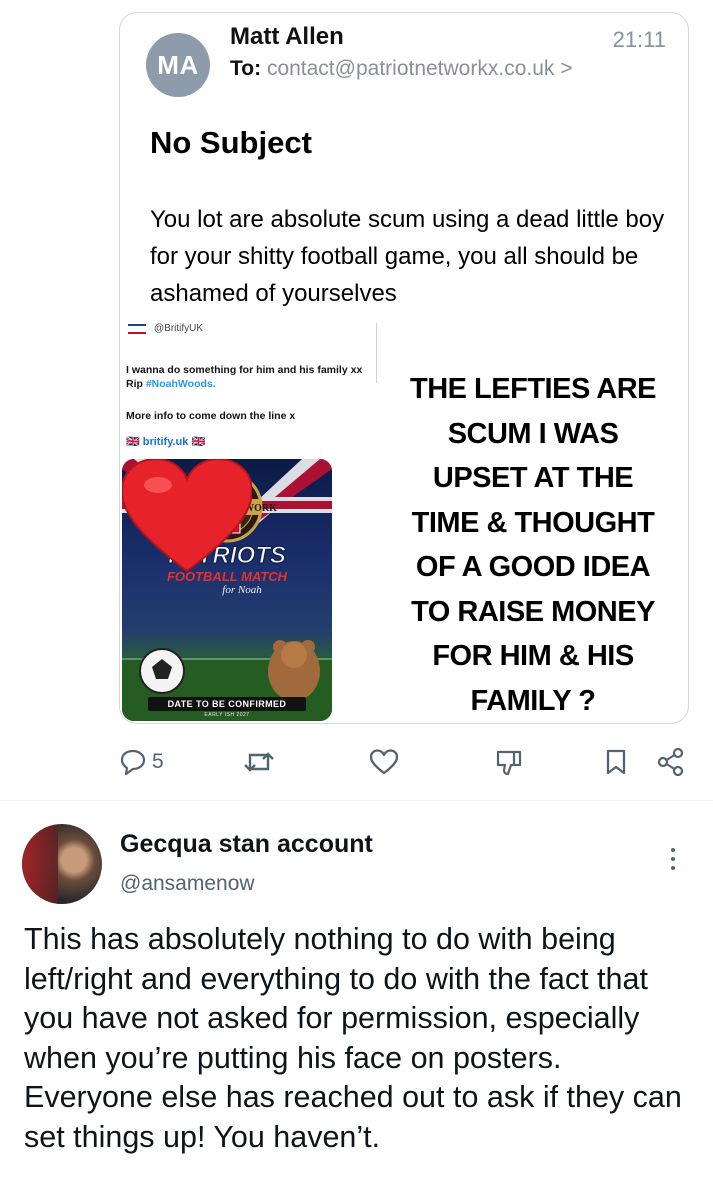  What do you see at coordinates (180, 384) in the screenshot?
I see `hashtag: #NoahWoods.` at bounding box center [180, 384].